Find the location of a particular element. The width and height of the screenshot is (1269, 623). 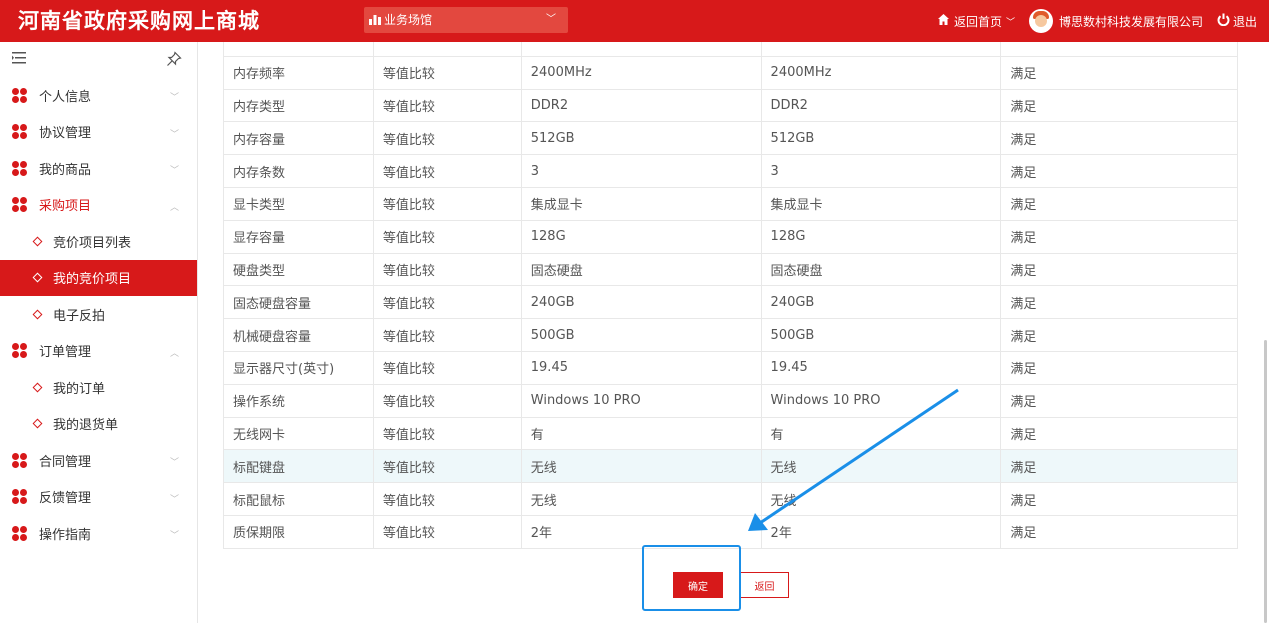

table-row: 固态硬盘容量 等值比较 240GB 240GB 满足 is located at coordinates (730, 302).